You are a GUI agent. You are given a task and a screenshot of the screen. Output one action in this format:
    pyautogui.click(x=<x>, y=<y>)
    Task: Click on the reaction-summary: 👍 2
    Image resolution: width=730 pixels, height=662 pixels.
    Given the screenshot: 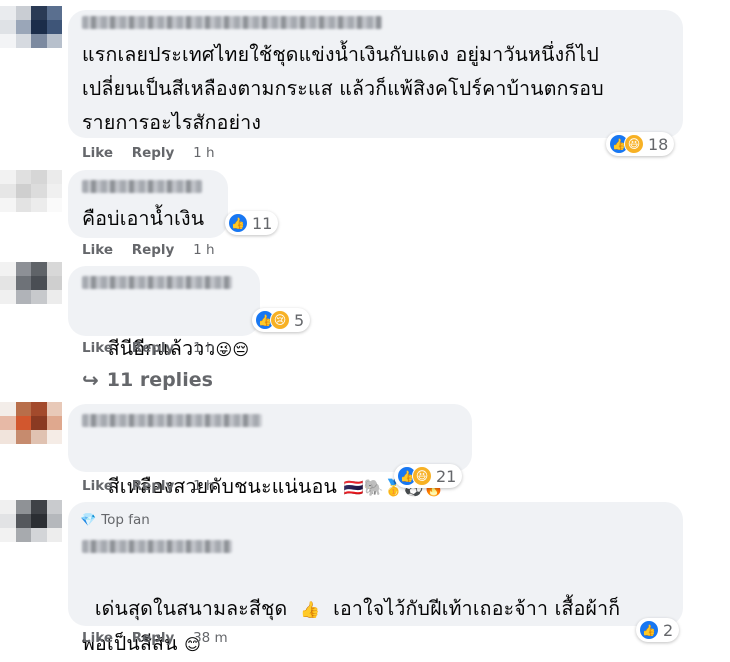 What is the action you would take?
    pyautogui.click(x=658, y=630)
    